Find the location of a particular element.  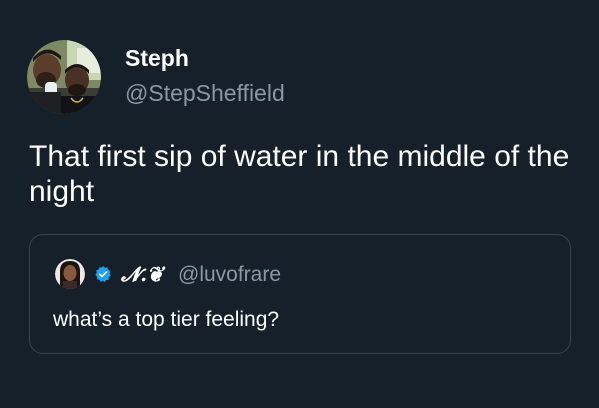

author-handle: @StepSheffield is located at coordinates (205, 93).